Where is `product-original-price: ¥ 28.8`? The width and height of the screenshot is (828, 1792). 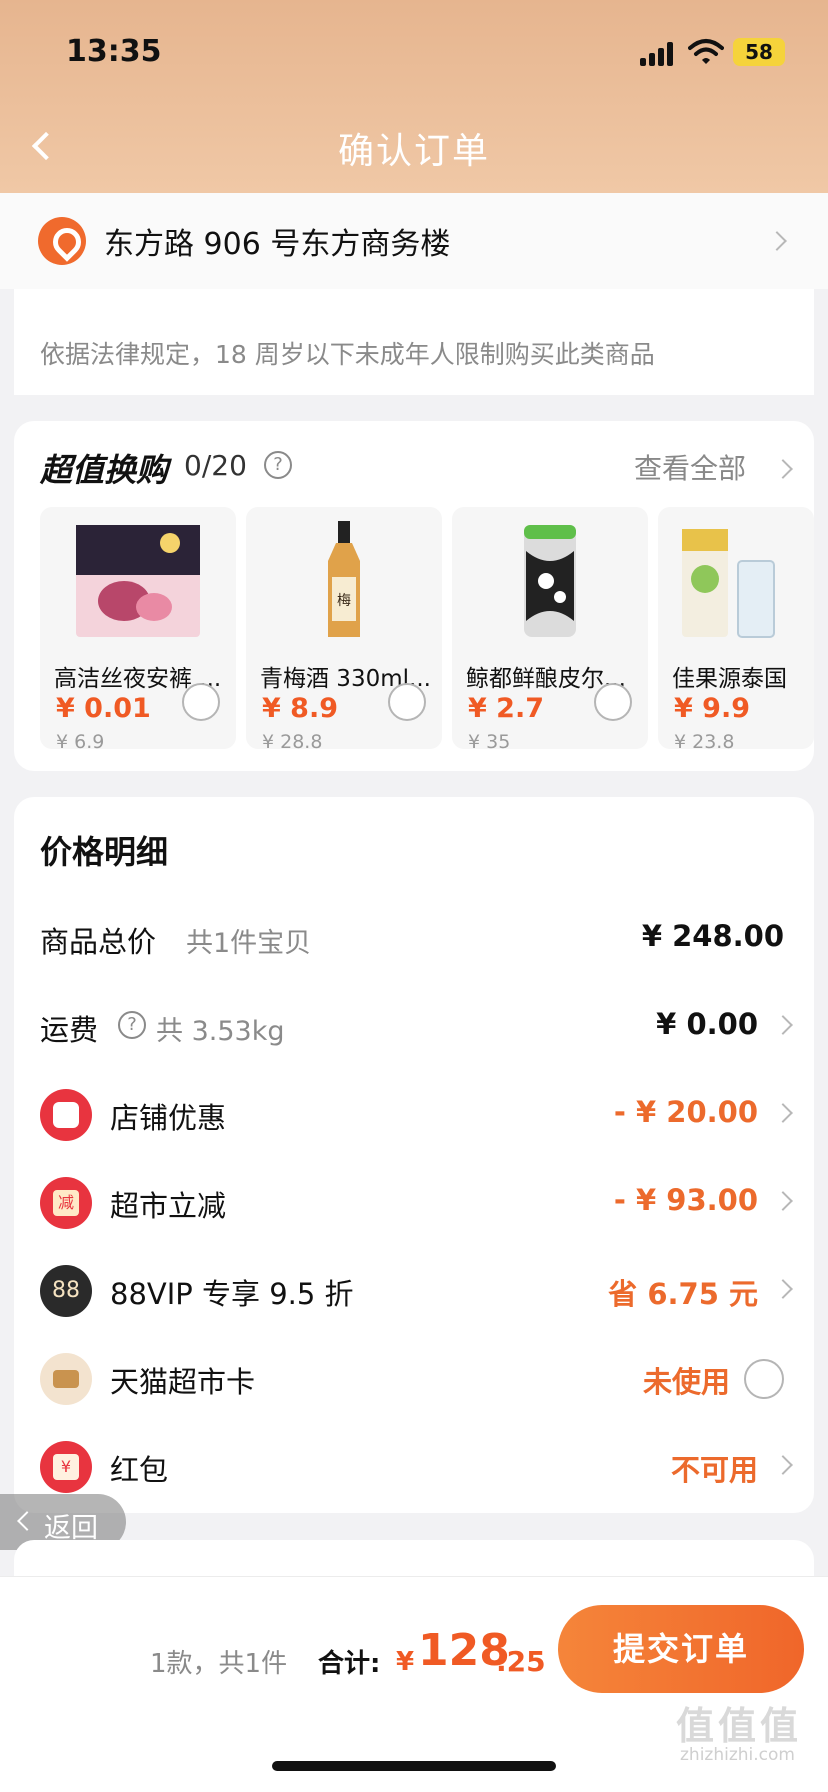 product-original-price: ¥ 28.8 is located at coordinates (292, 740).